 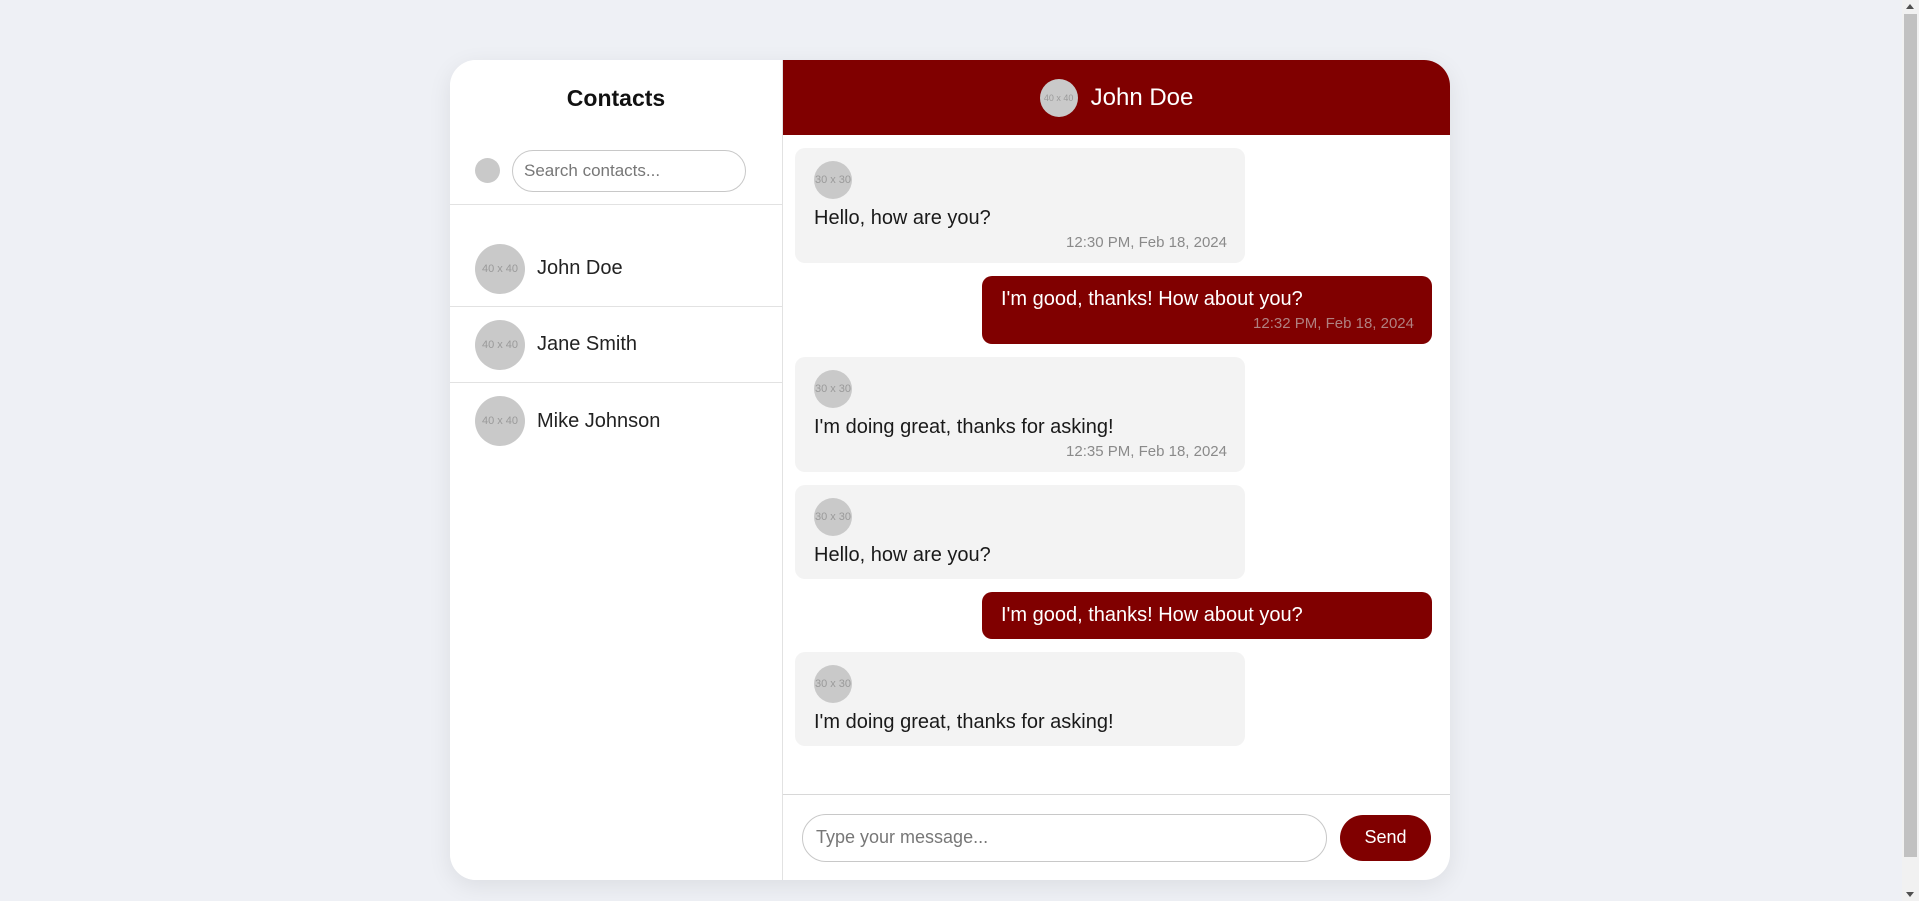 I want to click on contact-item-john-doe: 40 x 40 John Doe, so click(x=616, y=269).